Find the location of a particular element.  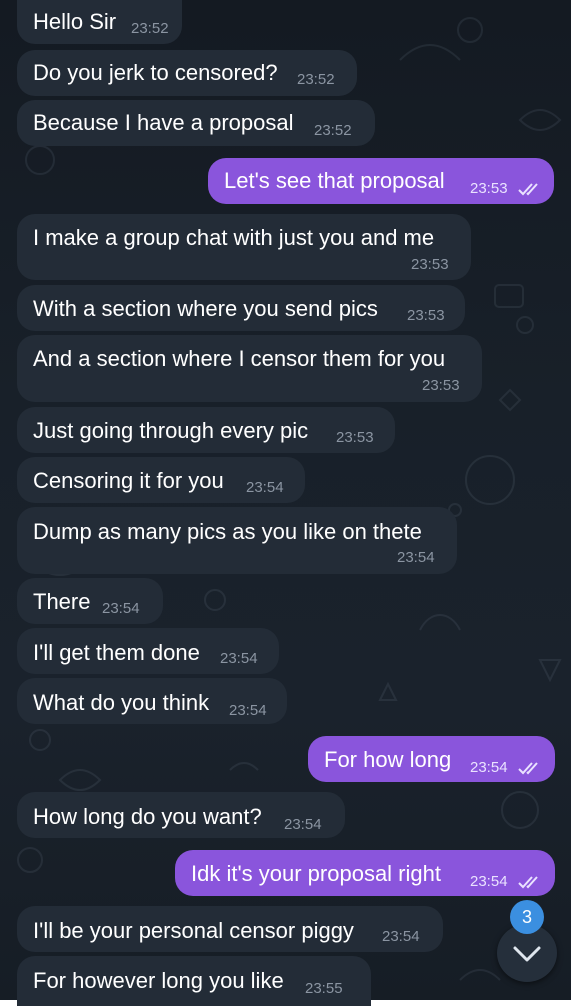

message-text: I'll get them done is located at coordinates (116, 652).